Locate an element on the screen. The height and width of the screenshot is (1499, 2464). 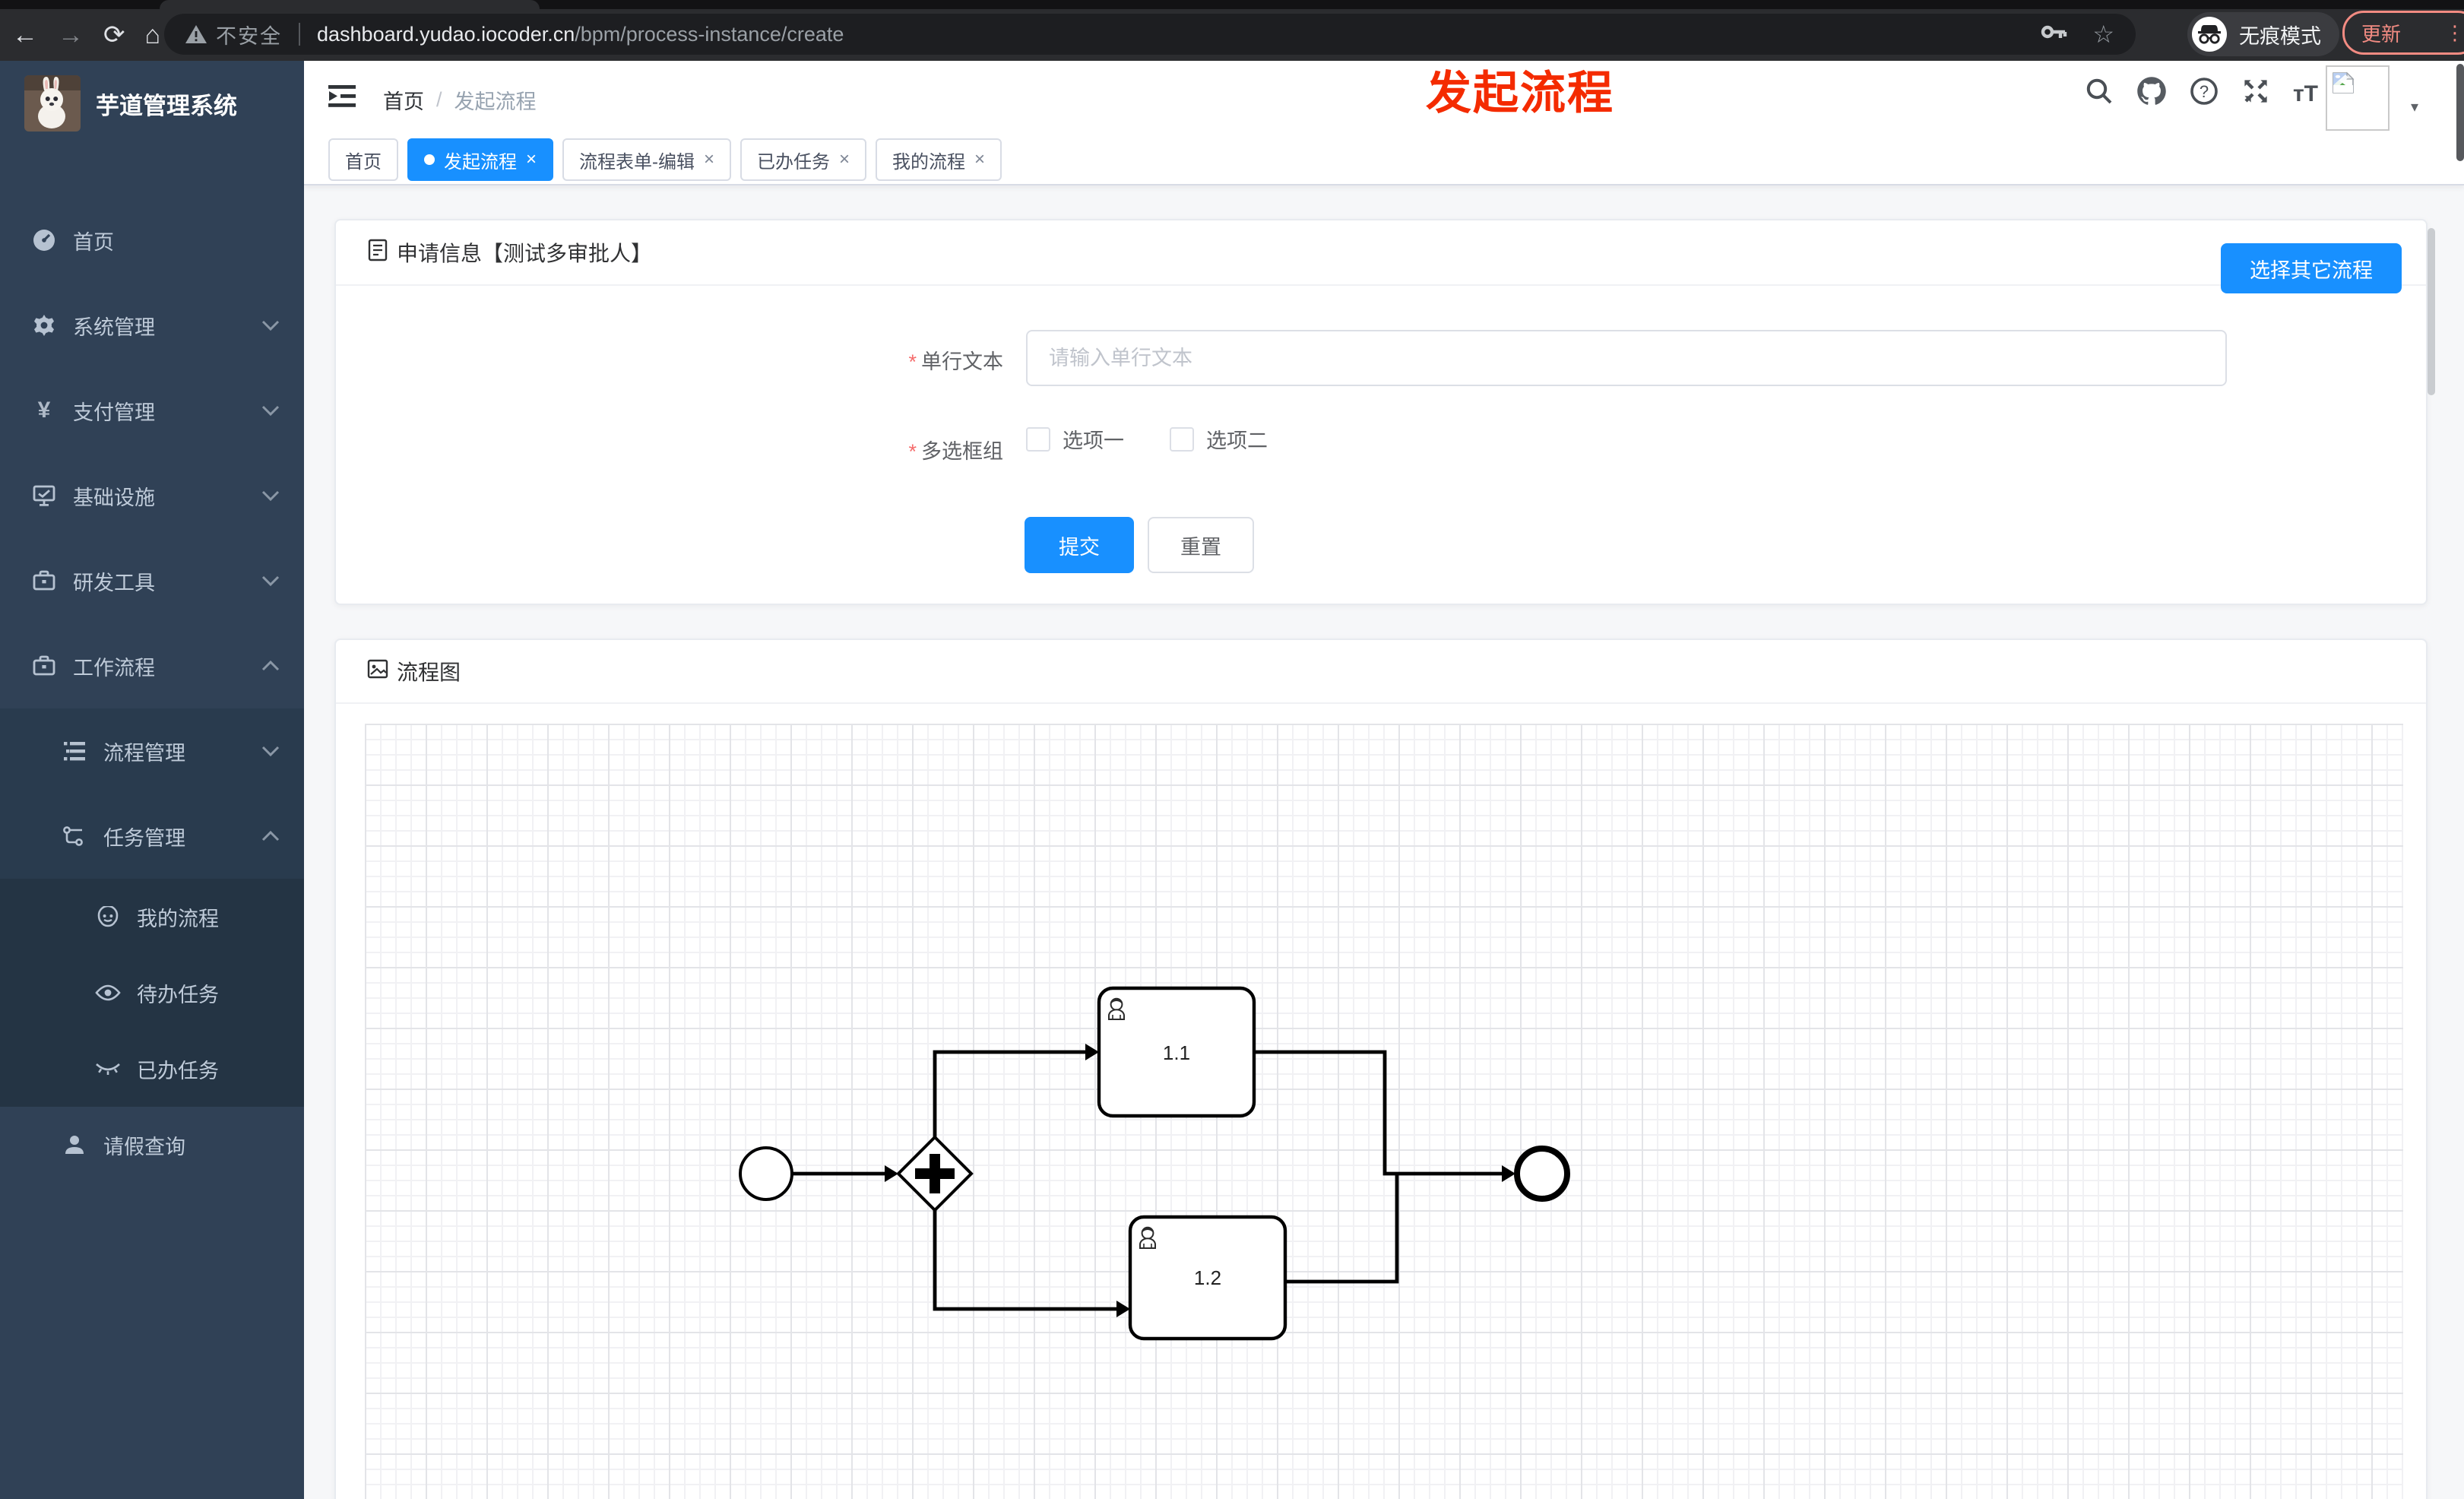
user-task-1-2: 1.2 is located at coordinates (1207, 1278).